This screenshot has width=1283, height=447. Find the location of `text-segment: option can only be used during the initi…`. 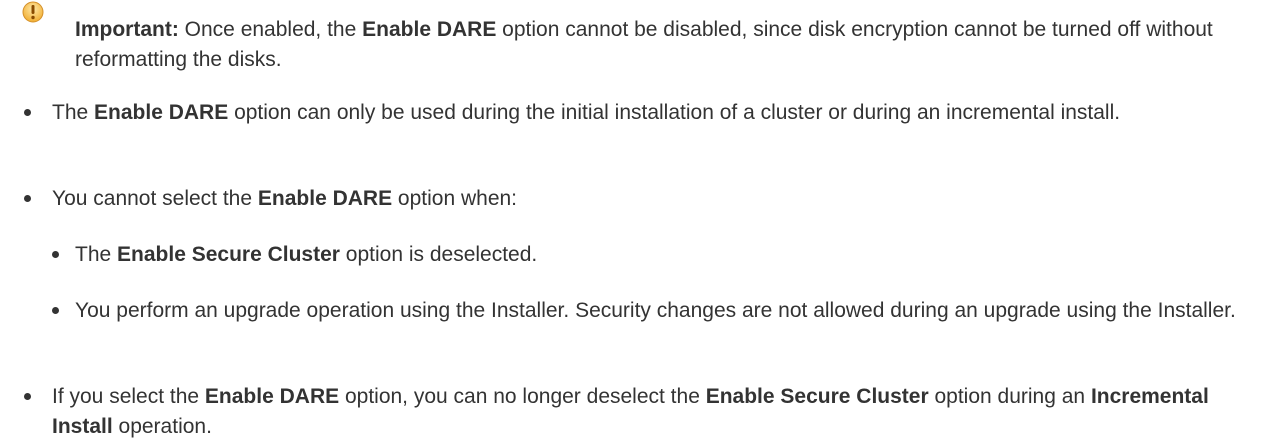

text-segment: option can only be used during the initi… is located at coordinates (674, 112).